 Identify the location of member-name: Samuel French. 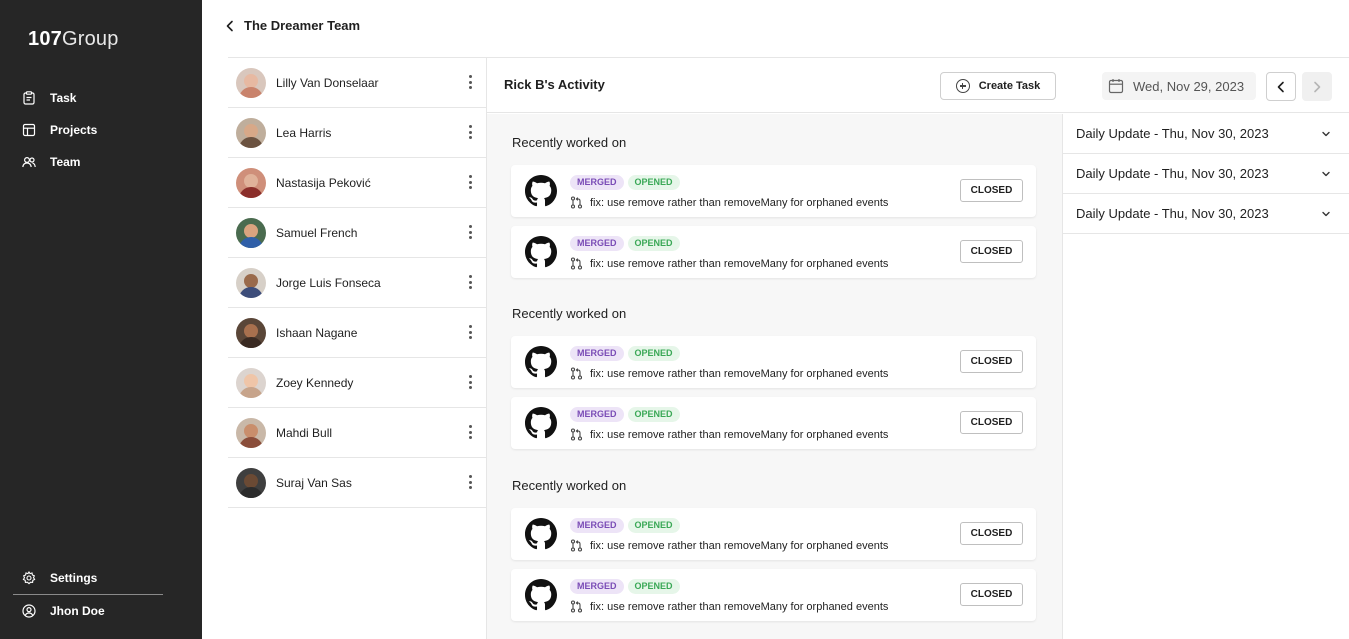
(317, 232).